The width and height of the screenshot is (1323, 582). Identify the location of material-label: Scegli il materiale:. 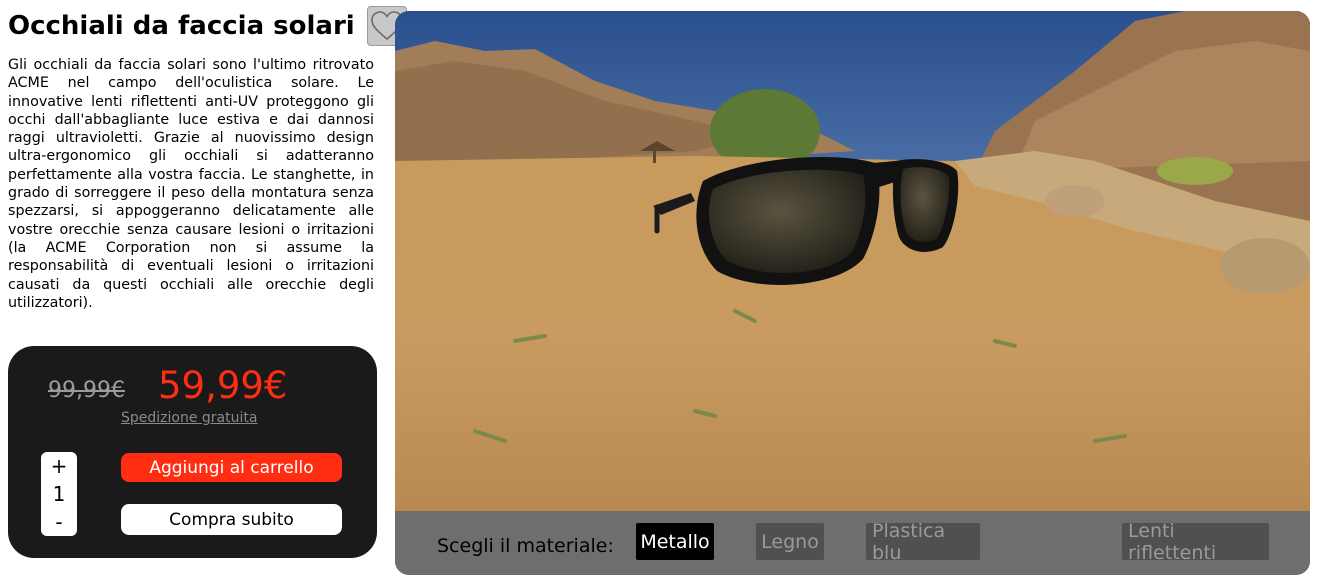
(525, 546).